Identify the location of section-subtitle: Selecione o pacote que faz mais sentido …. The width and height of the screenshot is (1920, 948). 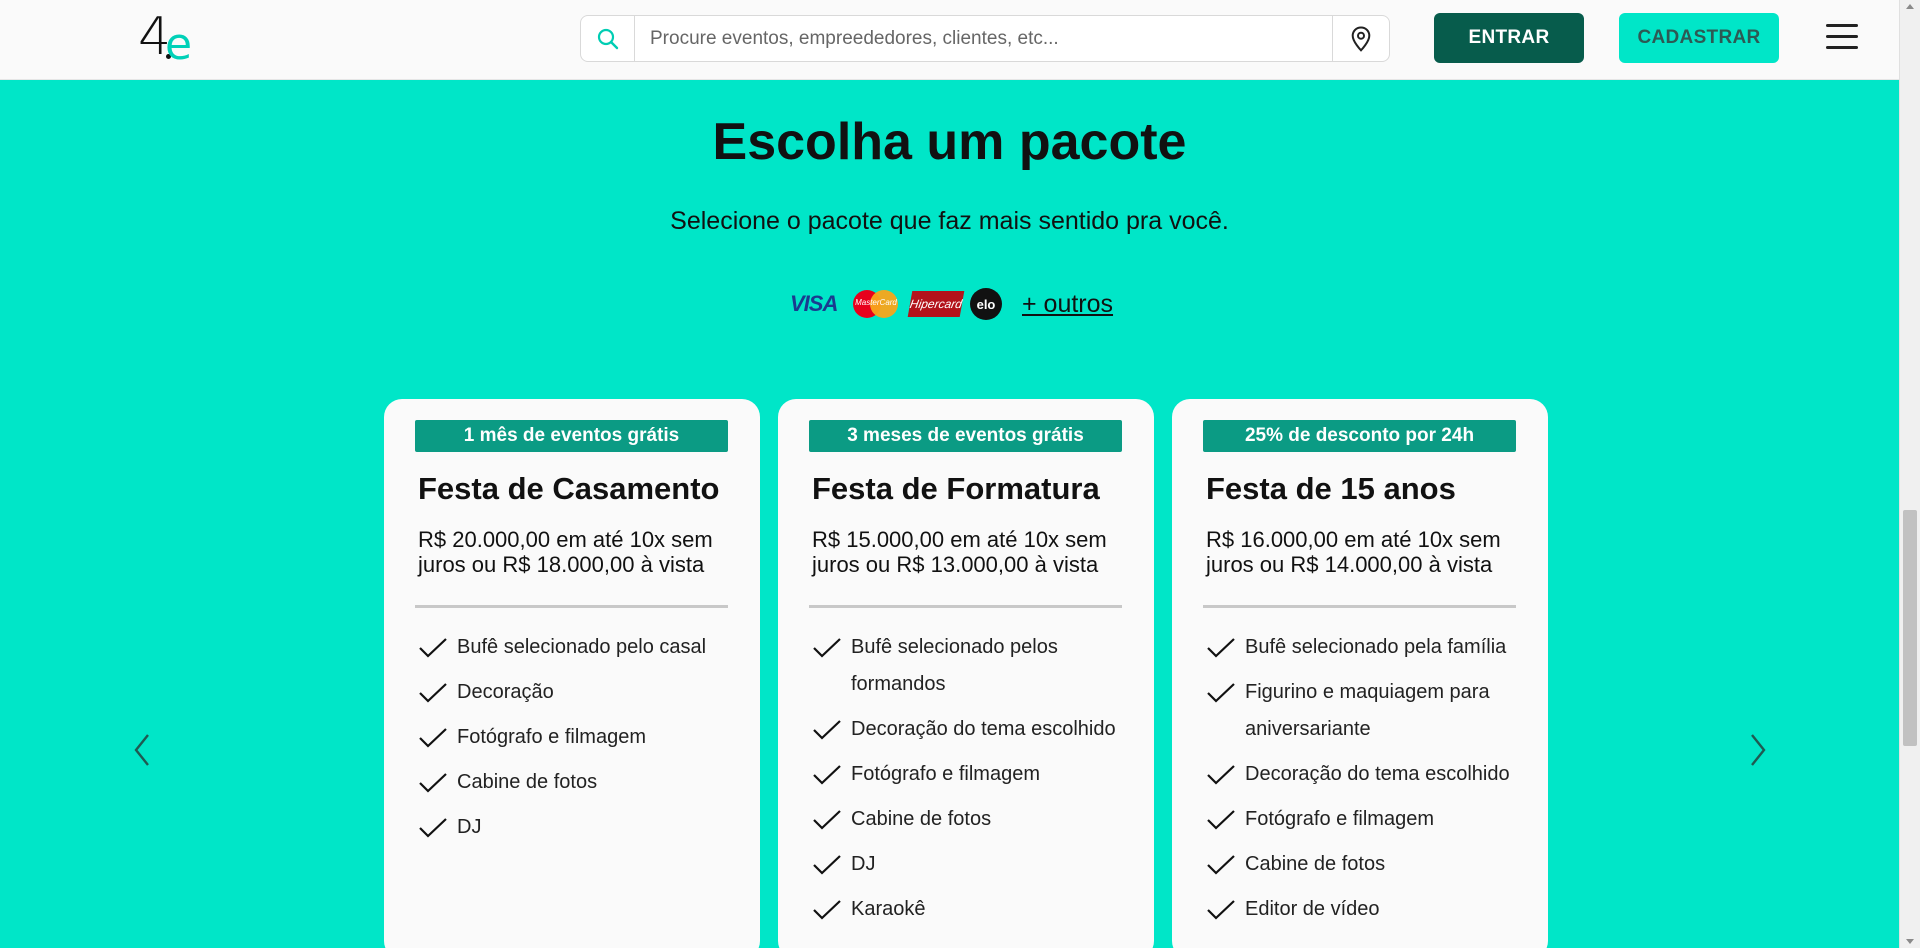
(949, 221).